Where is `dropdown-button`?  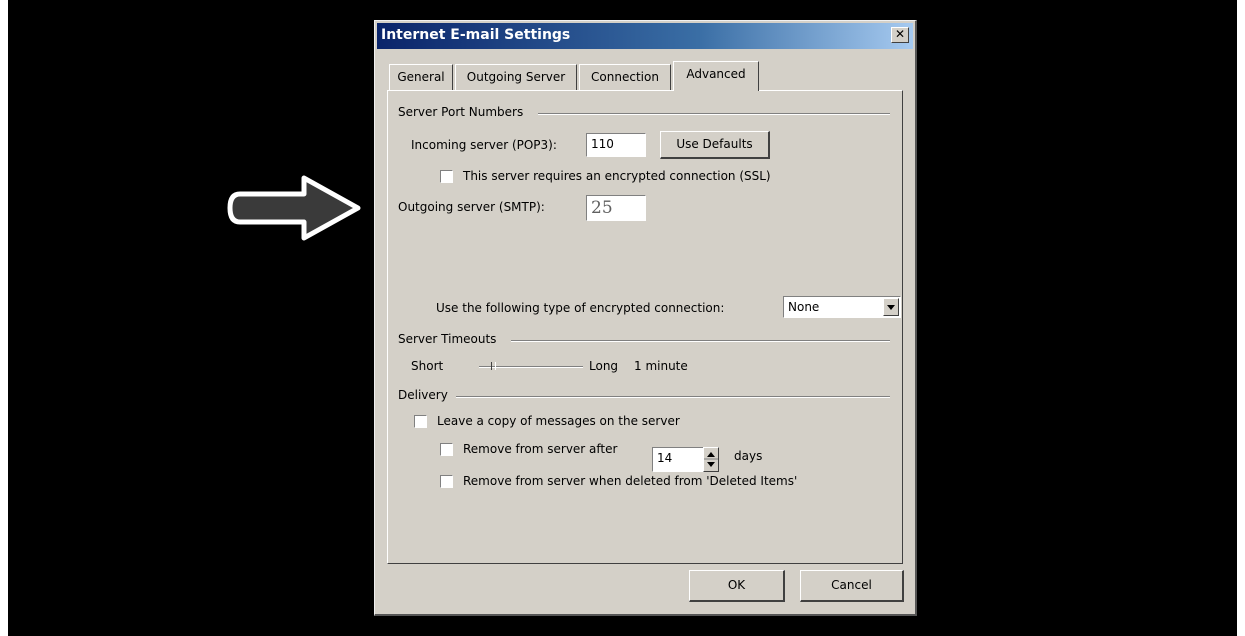
dropdown-button is located at coordinates (891, 307).